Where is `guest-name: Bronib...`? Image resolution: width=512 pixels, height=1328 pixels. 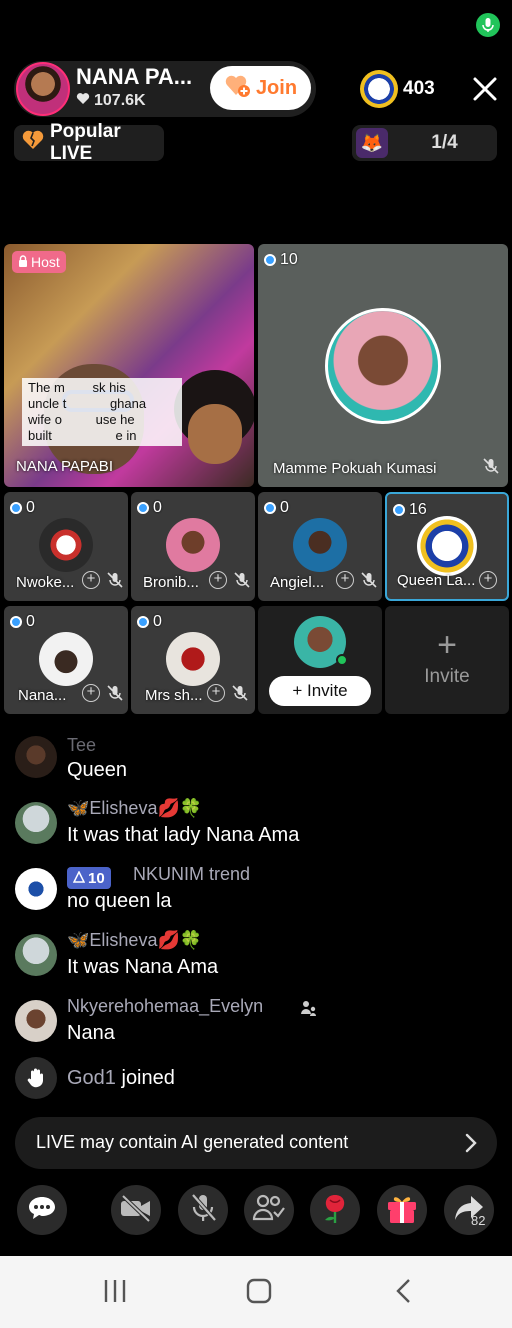 guest-name: Bronib... is located at coordinates (171, 582).